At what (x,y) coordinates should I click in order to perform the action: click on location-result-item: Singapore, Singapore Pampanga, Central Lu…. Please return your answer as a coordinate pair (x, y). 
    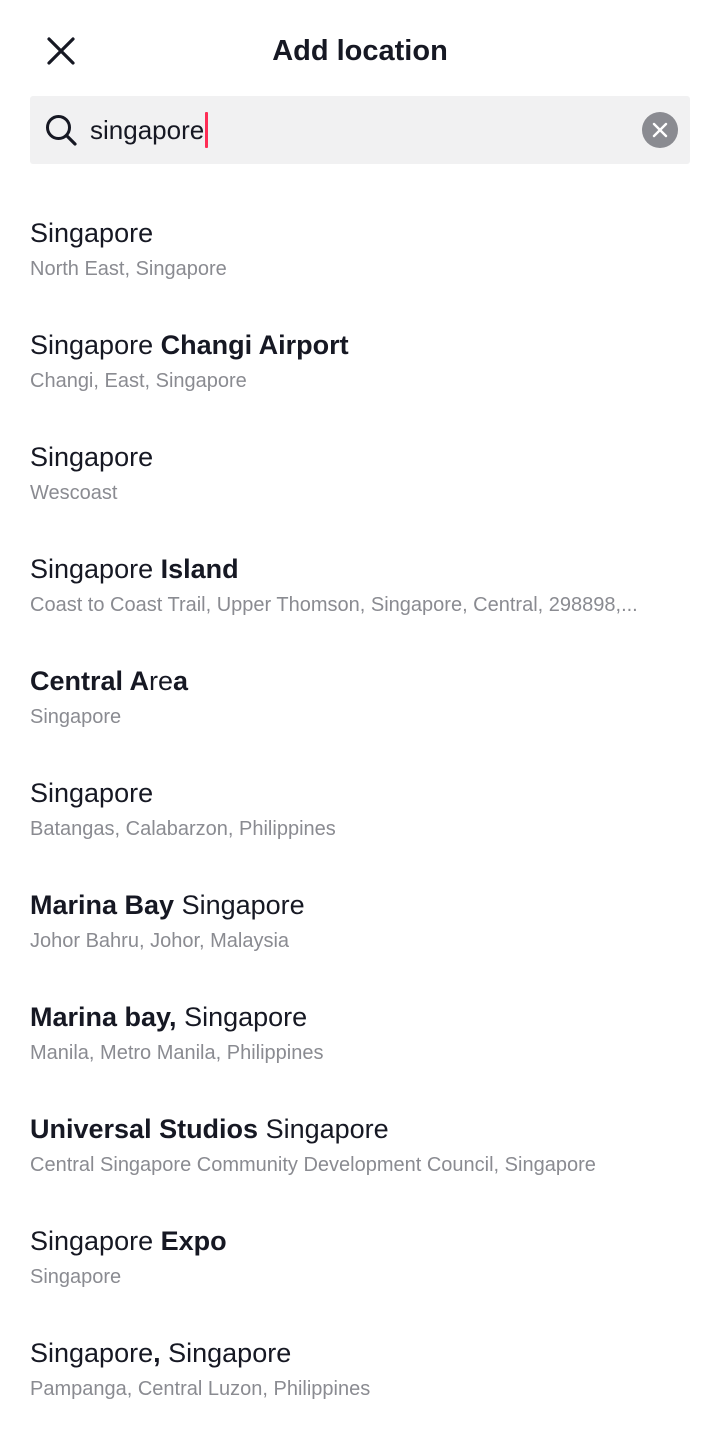
    Looking at the image, I should click on (360, 1376).